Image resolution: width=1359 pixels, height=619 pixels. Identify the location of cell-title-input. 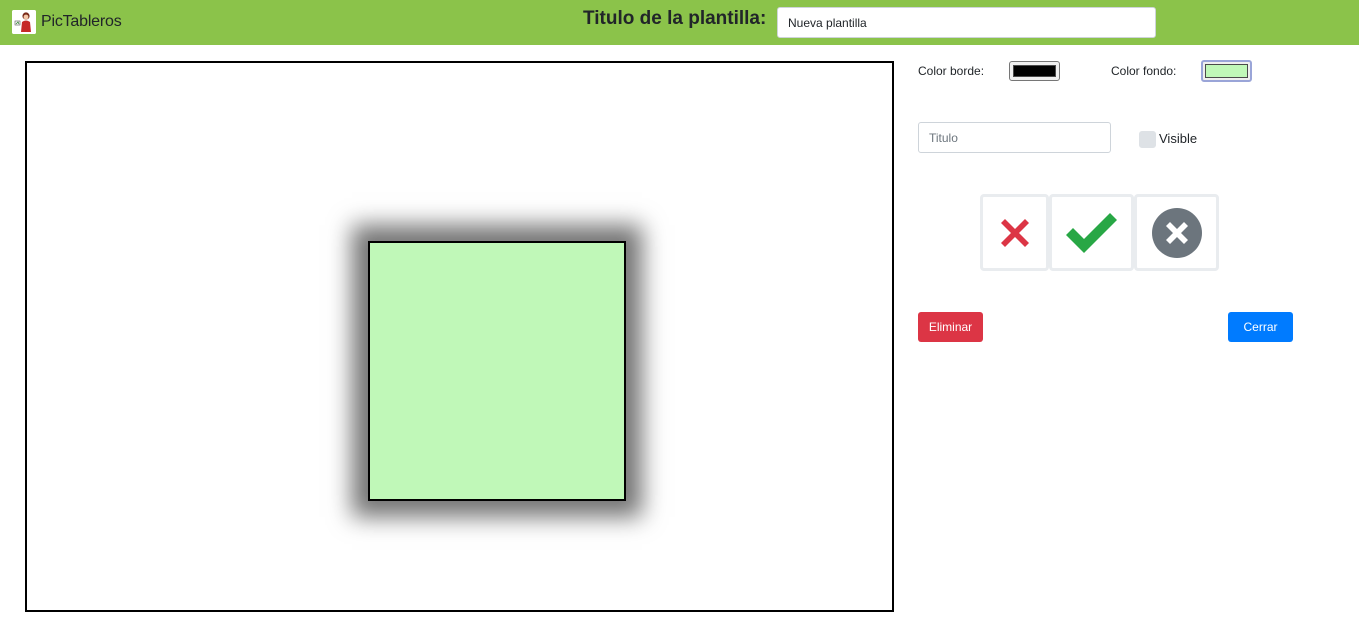
(1014, 137).